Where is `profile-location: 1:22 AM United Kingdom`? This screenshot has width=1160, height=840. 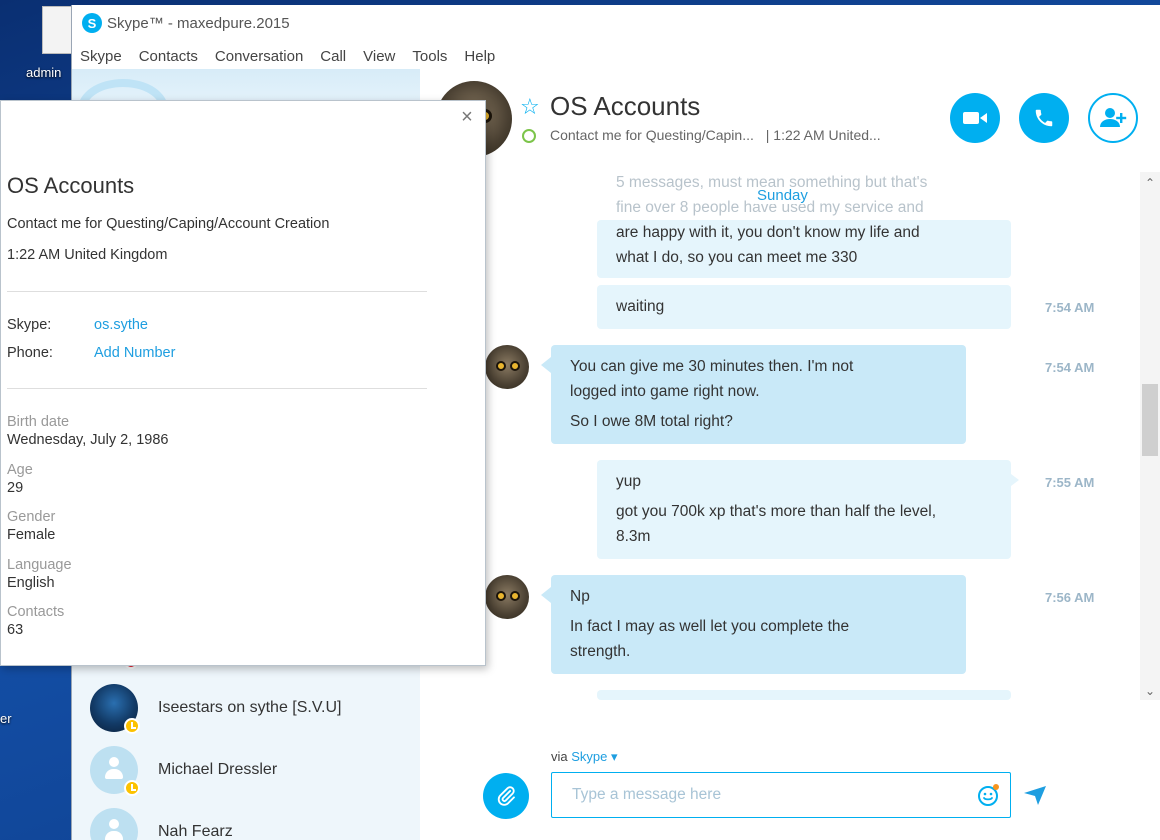
profile-location: 1:22 AM United Kingdom is located at coordinates (87, 255).